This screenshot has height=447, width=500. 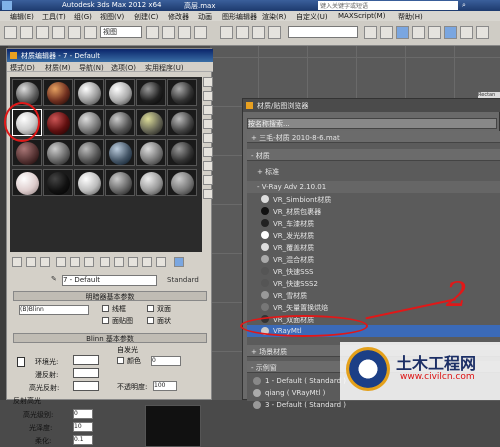 What do you see at coordinates (105, 308) in the screenshot?
I see `wire-checkbox` at bounding box center [105, 308].